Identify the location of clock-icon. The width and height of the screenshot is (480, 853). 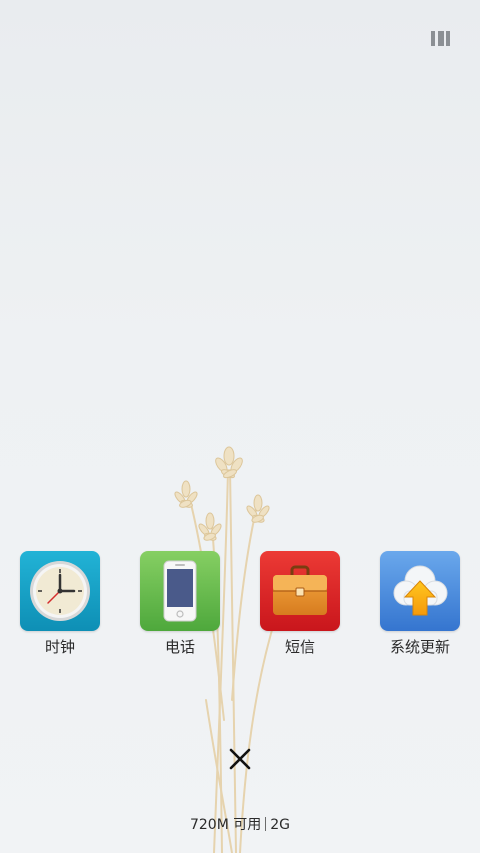
(60, 591).